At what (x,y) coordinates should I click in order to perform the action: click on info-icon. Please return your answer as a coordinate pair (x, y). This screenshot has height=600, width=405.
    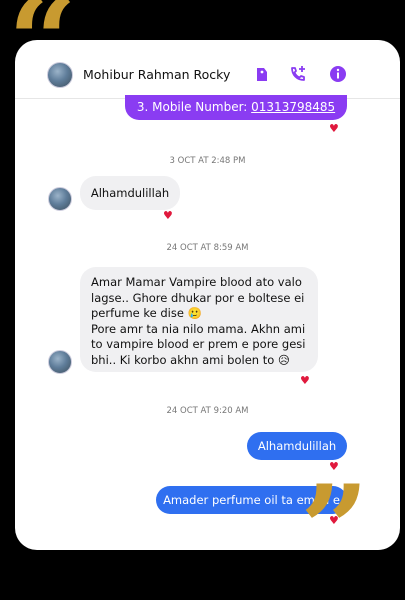
    Looking at the image, I should click on (338, 74).